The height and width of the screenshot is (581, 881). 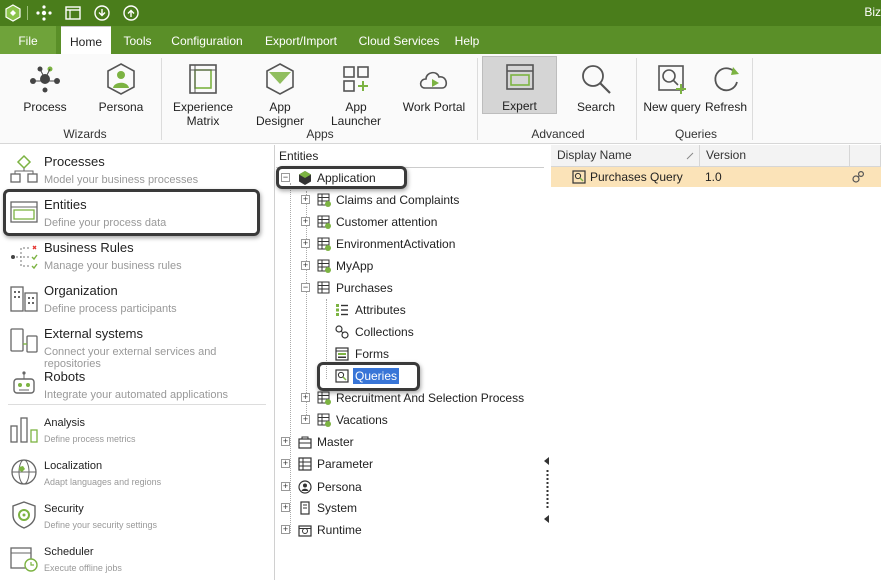 What do you see at coordinates (596, 94) in the screenshot?
I see `search-button: Search` at bounding box center [596, 94].